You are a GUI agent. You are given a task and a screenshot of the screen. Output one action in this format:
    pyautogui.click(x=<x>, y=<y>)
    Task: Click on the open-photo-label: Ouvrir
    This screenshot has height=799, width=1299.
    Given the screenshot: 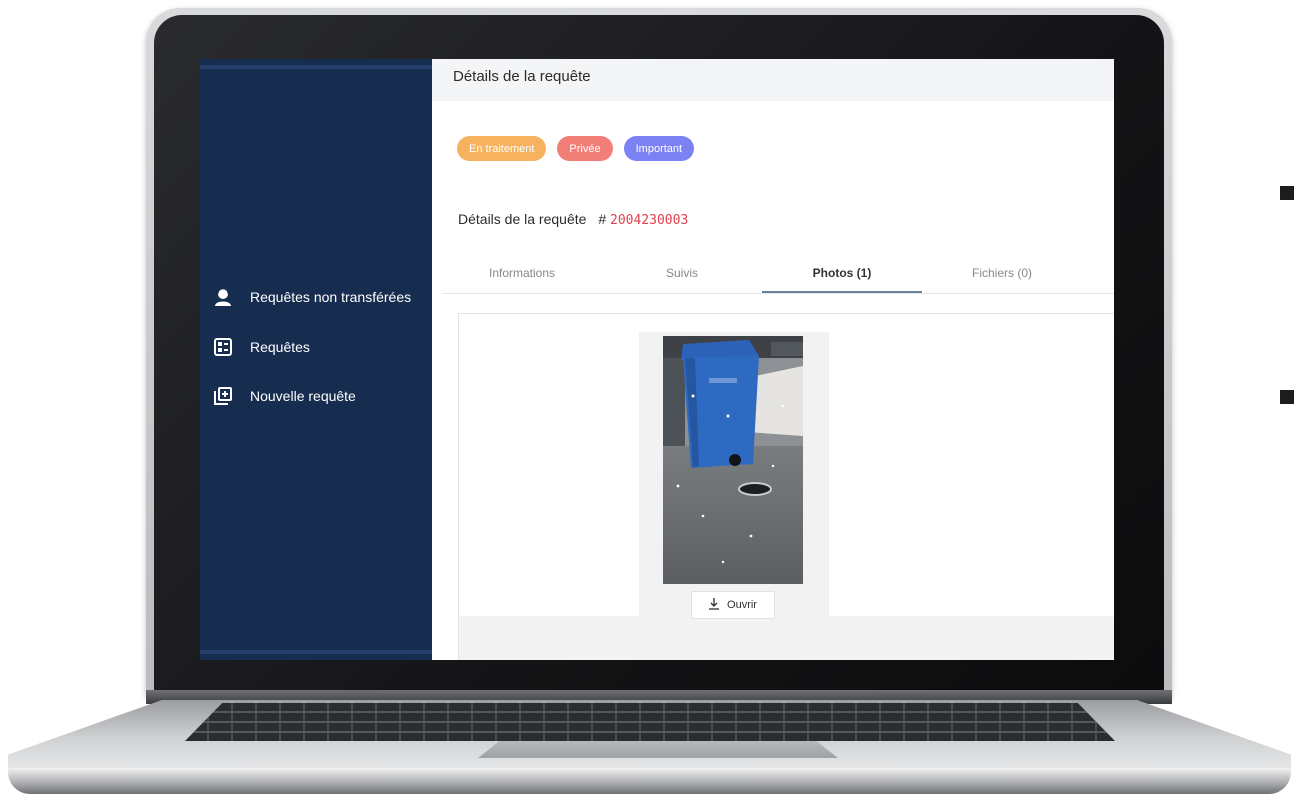 What is the action you would take?
    pyautogui.click(x=742, y=605)
    